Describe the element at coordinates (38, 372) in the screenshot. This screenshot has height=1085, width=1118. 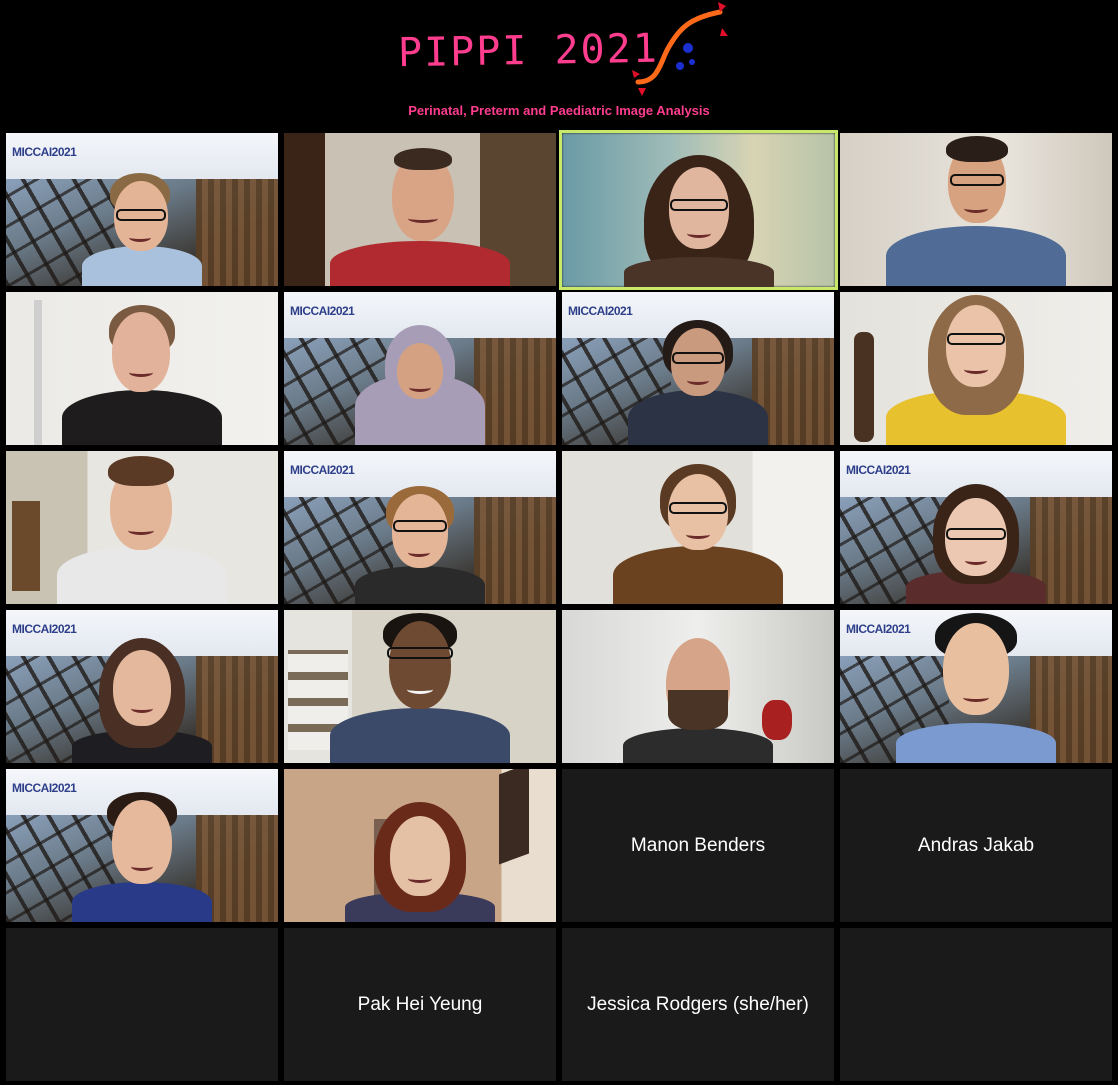
I see `whiteboard-edge` at that location.